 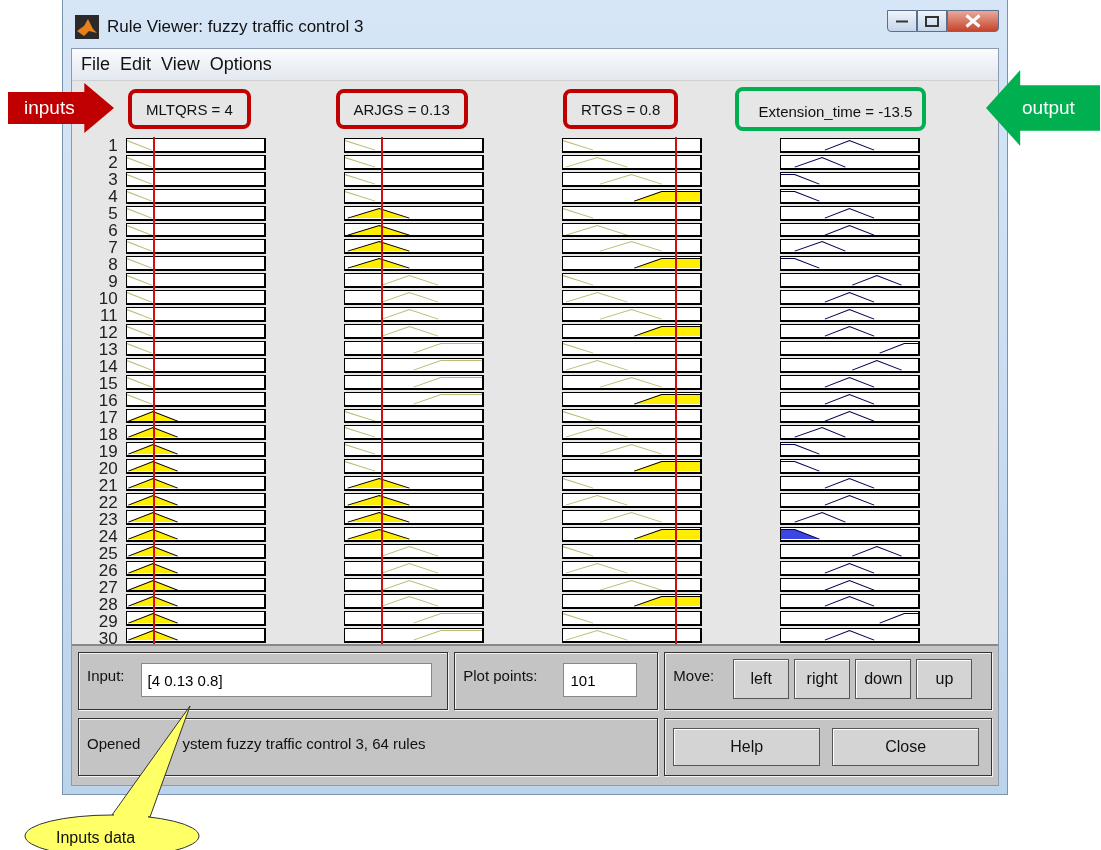 I want to click on minimize-icon, so click(x=902, y=21).